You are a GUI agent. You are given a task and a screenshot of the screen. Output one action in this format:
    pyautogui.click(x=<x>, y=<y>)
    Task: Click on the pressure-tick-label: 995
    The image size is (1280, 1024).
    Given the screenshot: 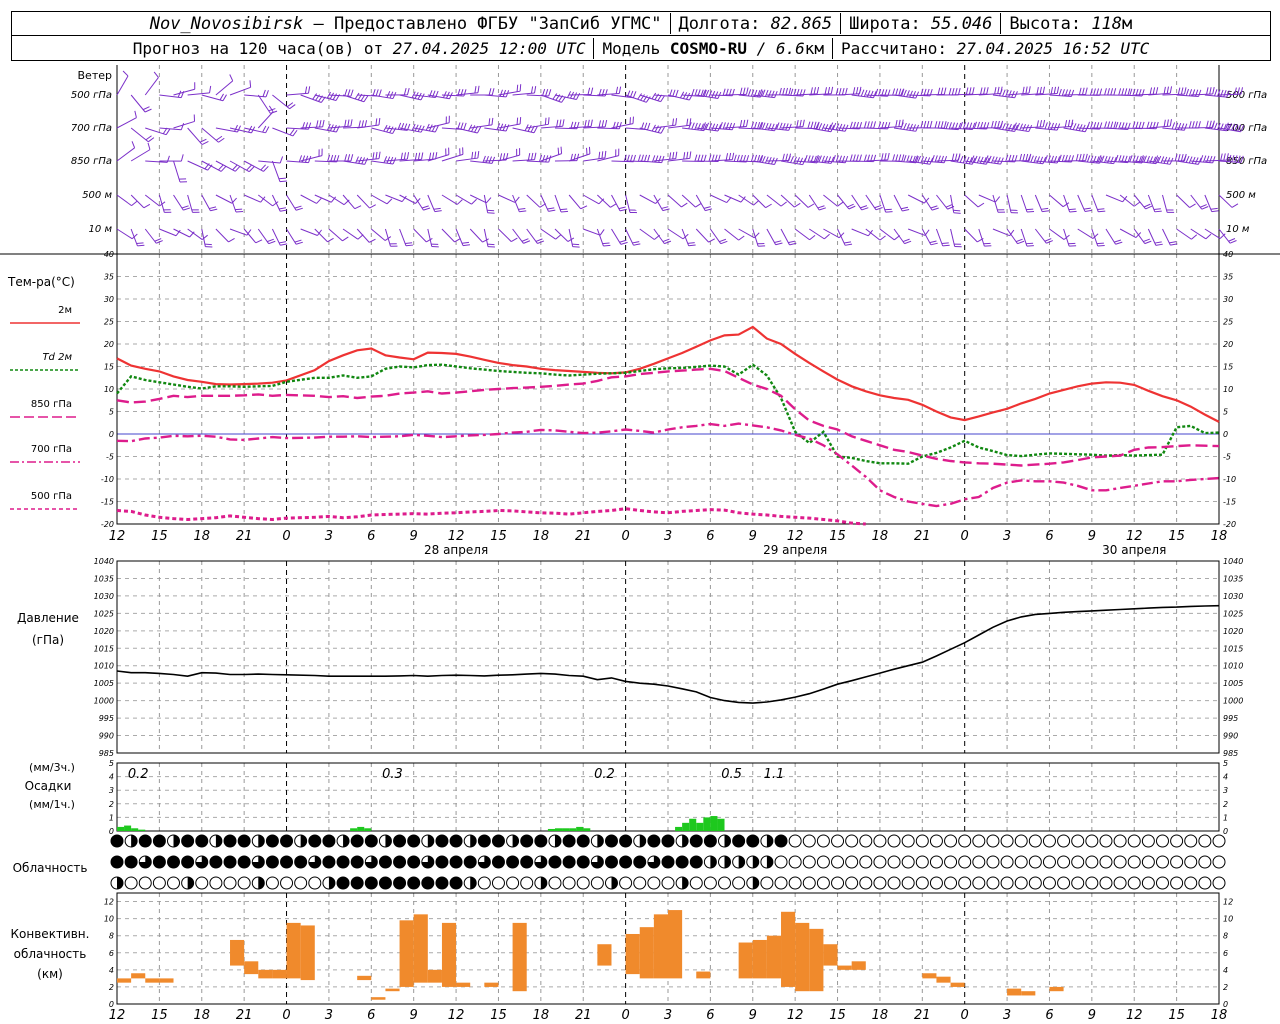 What is the action you would take?
    pyautogui.click(x=106, y=718)
    